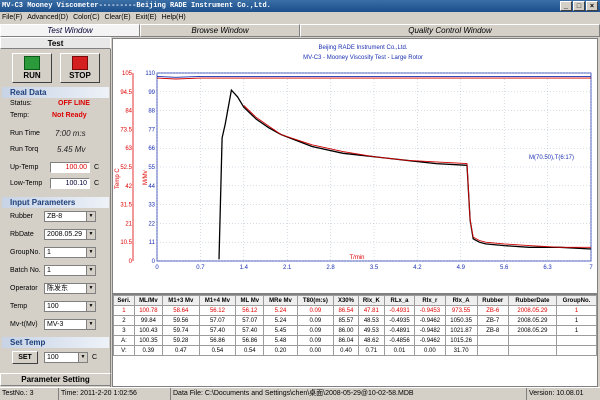 This screenshot has height=400, width=600. What do you see at coordinates (126, 206) in the screenshot?
I see `y-temp-tick-label: 31.5` at bounding box center [126, 206].